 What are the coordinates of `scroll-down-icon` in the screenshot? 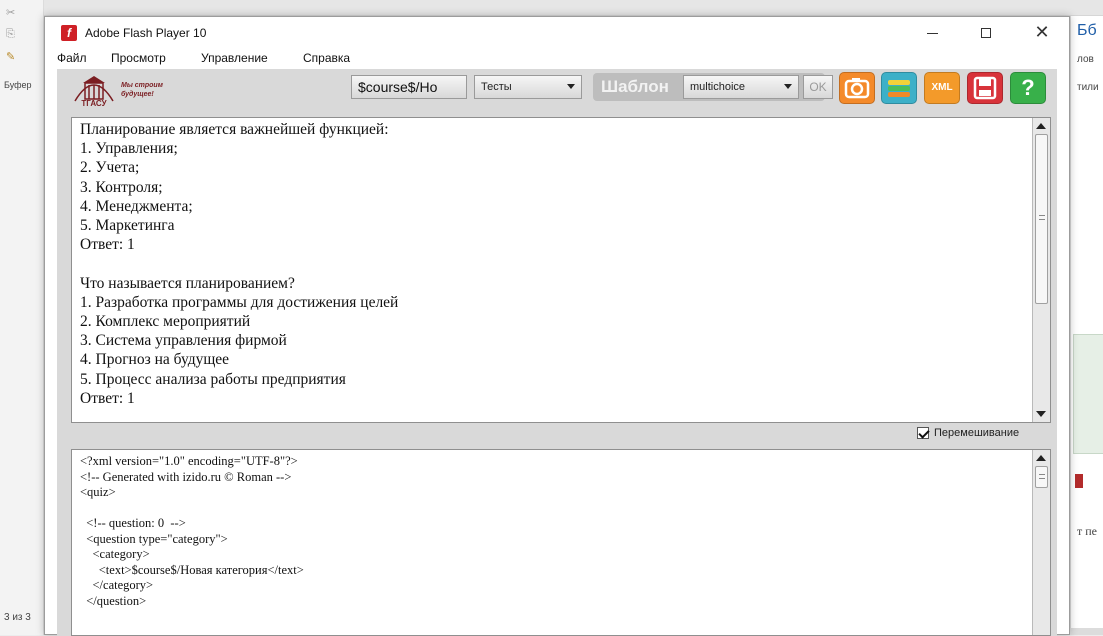 It's located at (1041, 414).